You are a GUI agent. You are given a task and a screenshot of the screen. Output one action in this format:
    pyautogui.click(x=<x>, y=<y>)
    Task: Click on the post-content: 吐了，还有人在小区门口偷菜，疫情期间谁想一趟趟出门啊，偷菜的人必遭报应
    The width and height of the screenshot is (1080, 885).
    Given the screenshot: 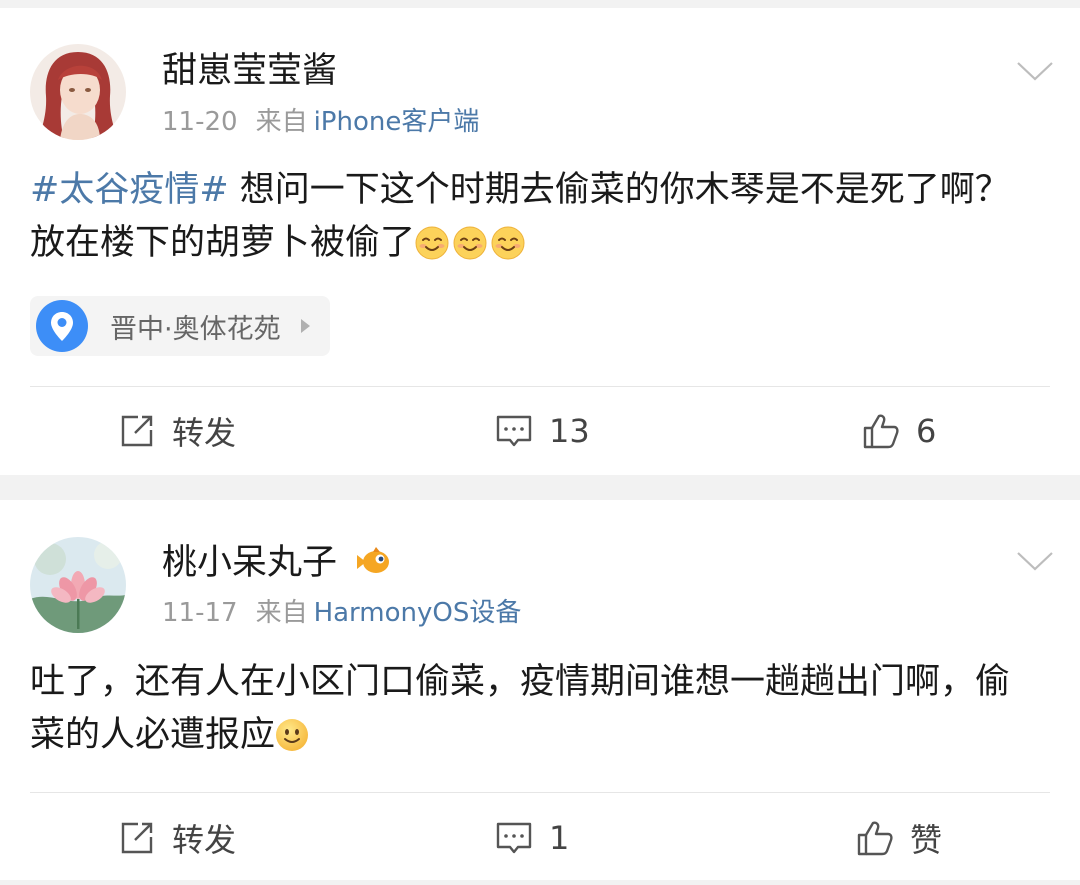 What is the action you would take?
    pyautogui.click(x=535, y=709)
    